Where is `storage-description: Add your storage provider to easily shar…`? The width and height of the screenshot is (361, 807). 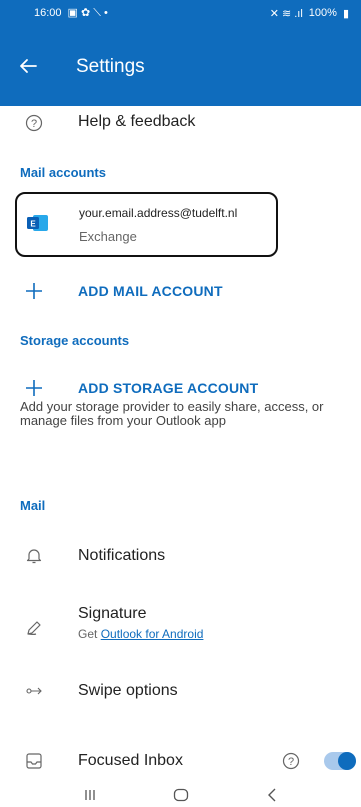
storage-description: Add your storage provider to easily shar… is located at coordinates (172, 413).